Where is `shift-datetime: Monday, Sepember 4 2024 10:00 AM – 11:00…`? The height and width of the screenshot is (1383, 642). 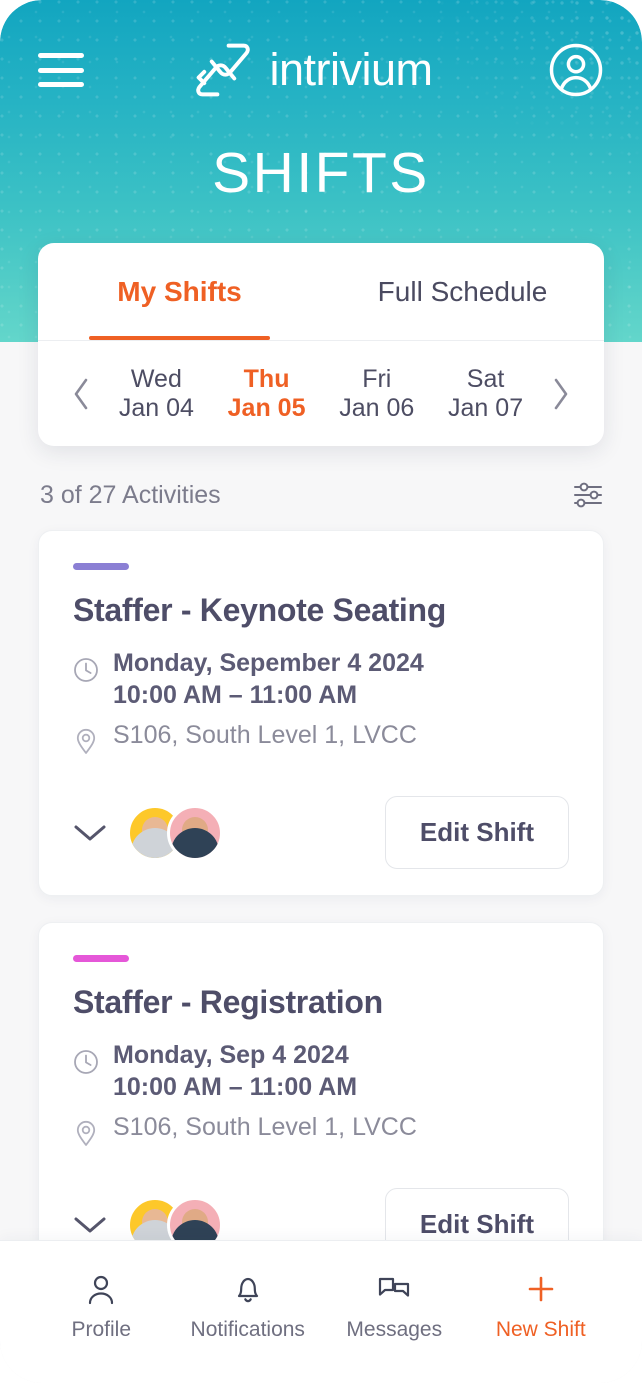 shift-datetime: Monday, Sepember 4 2024 10:00 AM – 11:00… is located at coordinates (268, 679).